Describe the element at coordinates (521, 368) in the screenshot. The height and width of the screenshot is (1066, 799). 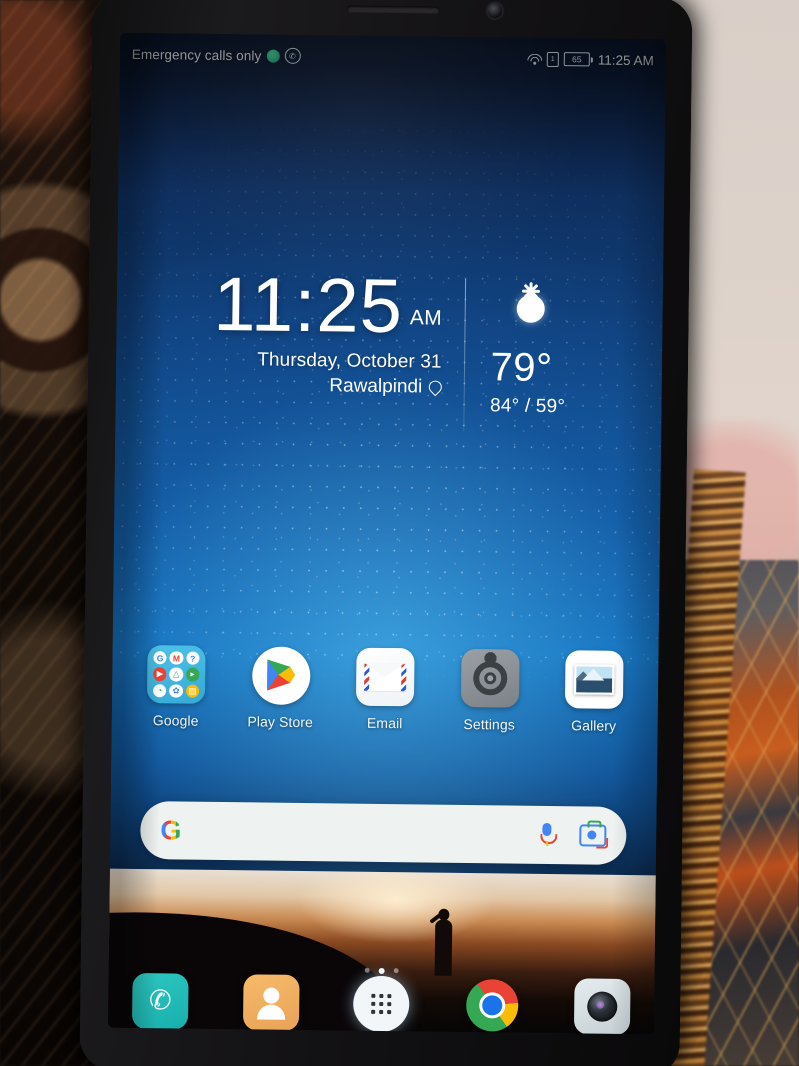
I see `weather-current-temp: 79°` at that location.